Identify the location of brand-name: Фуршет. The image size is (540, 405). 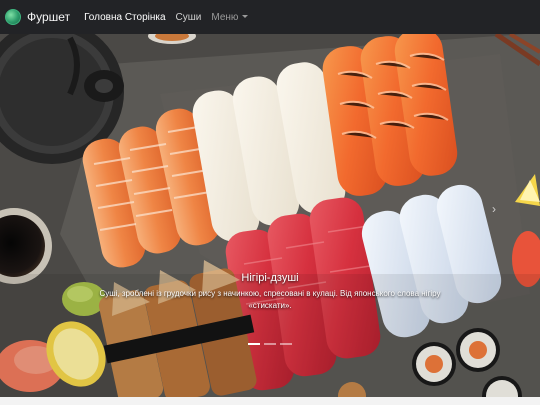
(49, 17).